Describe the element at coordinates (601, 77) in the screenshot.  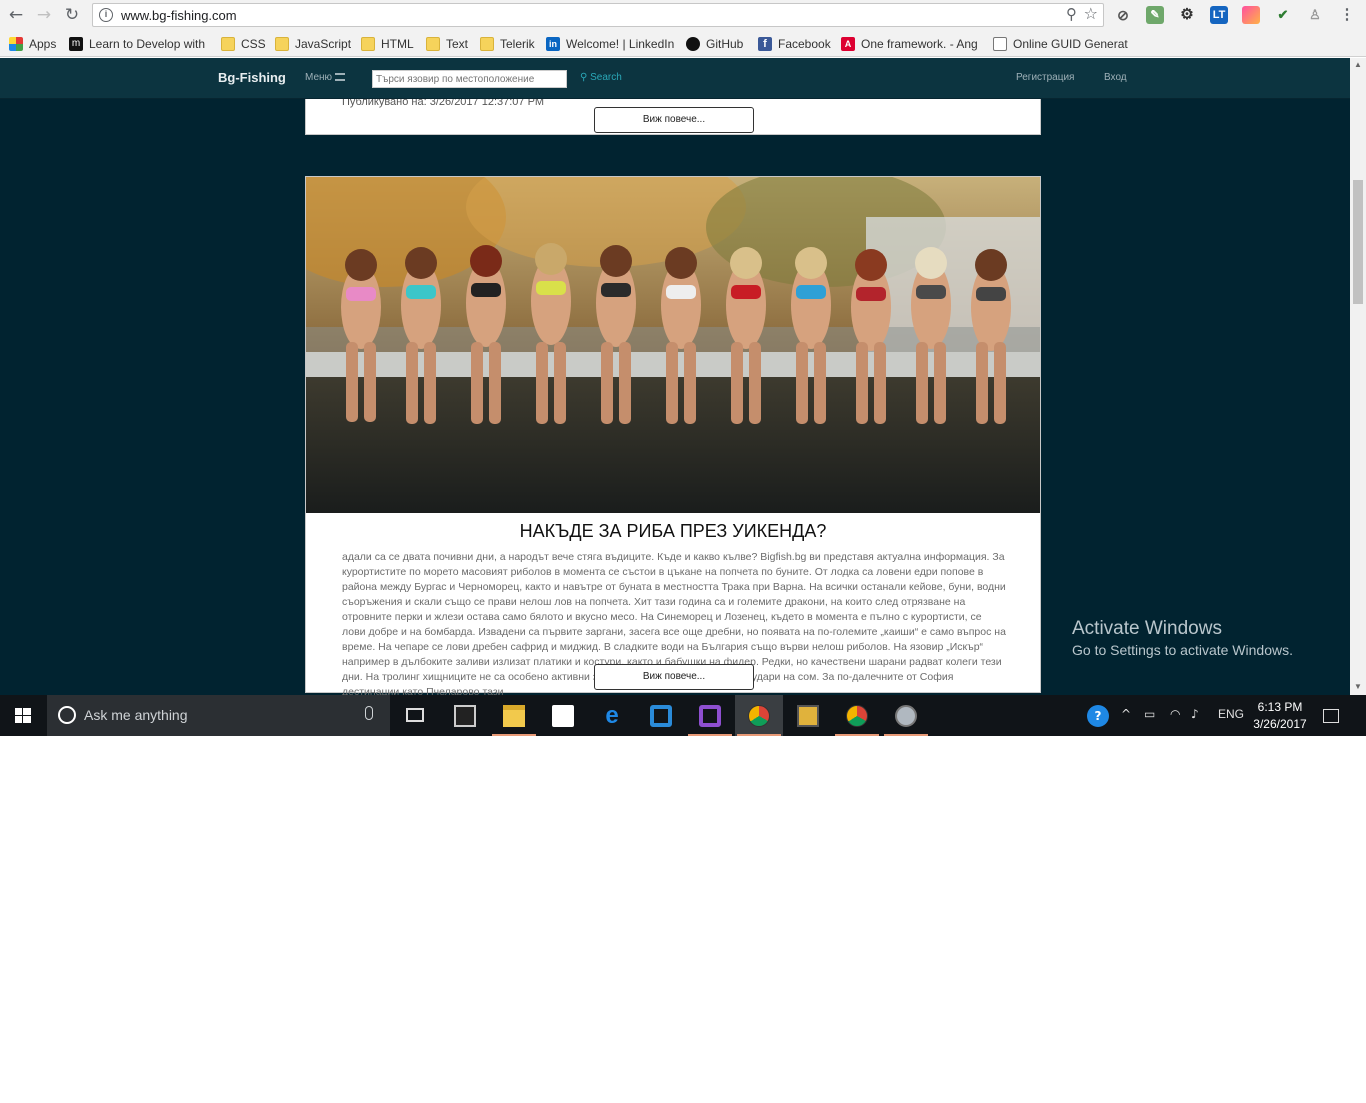
I see `search-button: ⚲ Search` at that location.